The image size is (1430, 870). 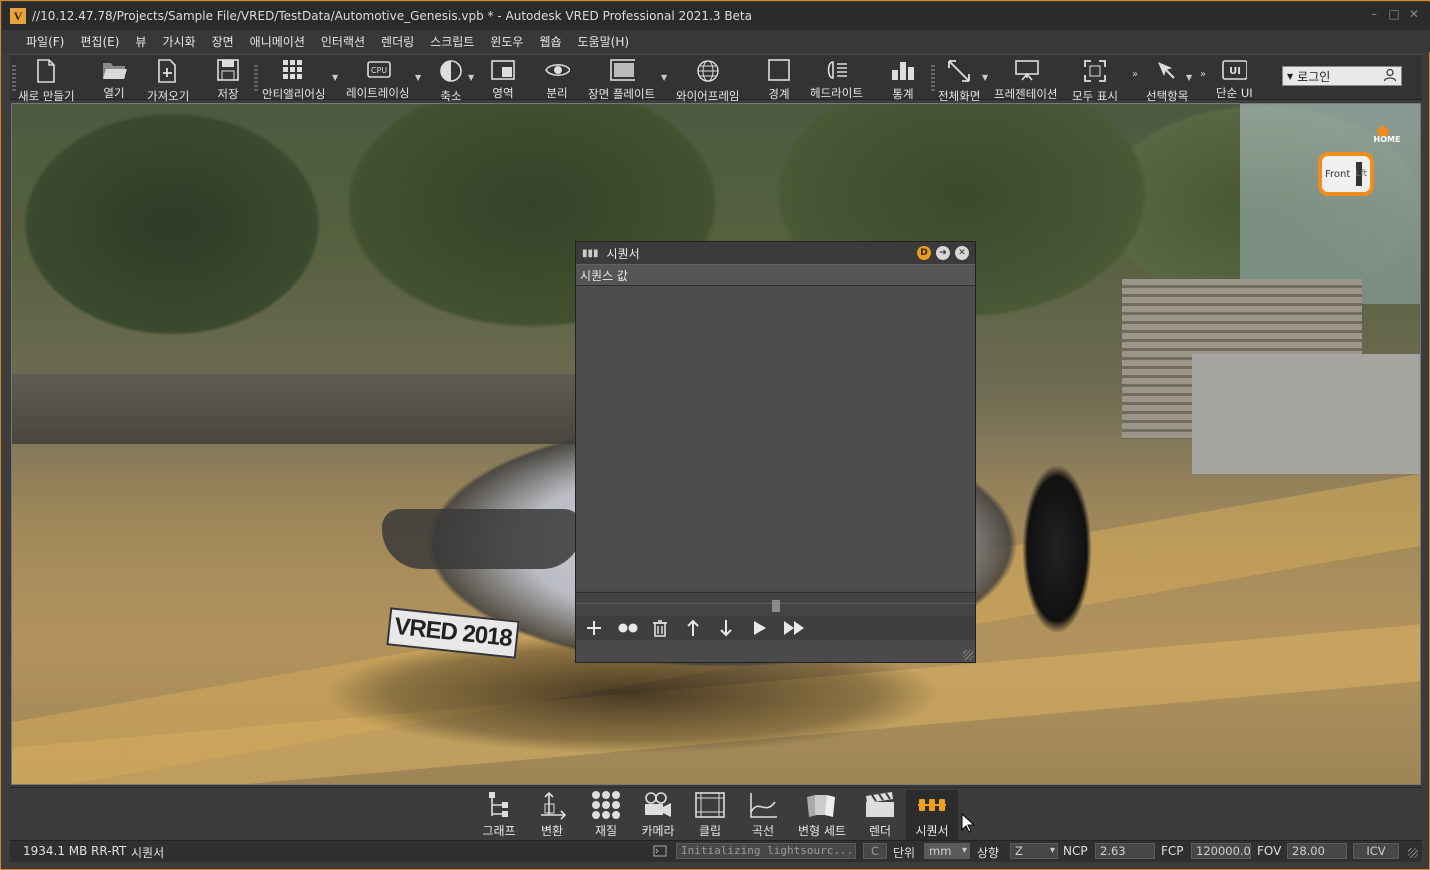 I want to click on status-resize-grip-icon, so click(x=1413, y=853).